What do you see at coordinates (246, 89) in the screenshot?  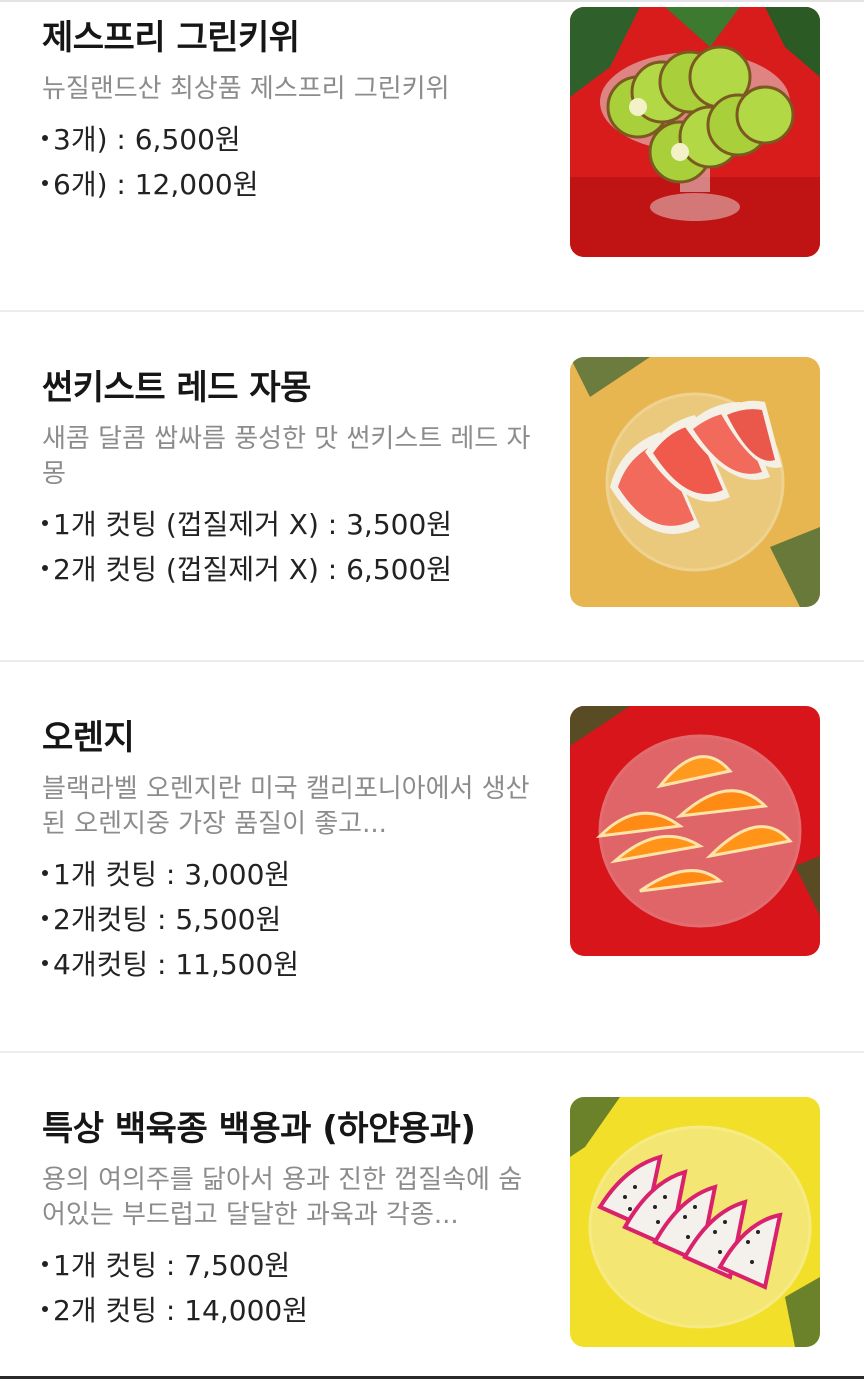 I see `product-description: 뉴질랜드산 최상품 제스프리 그린키위` at bounding box center [246, 89].